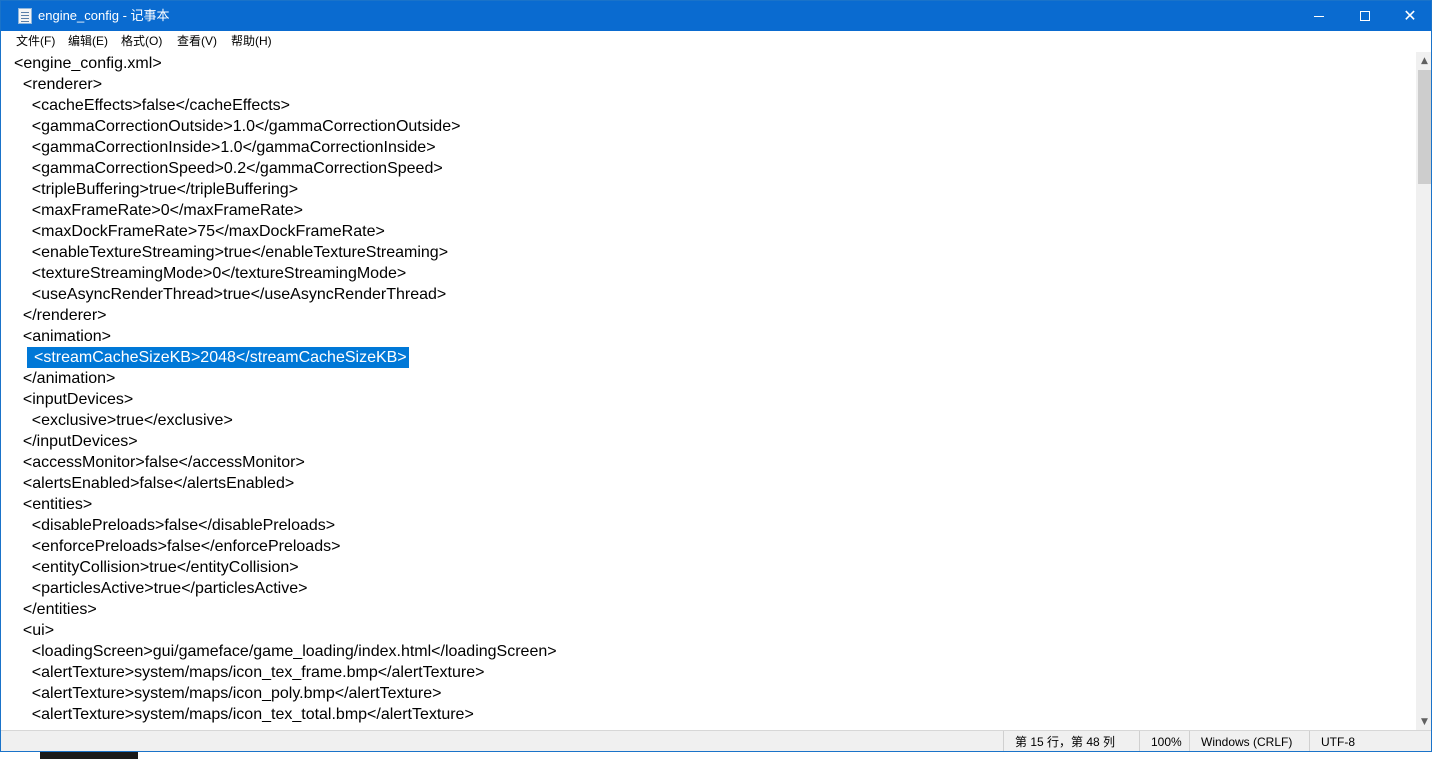 Image resolution: width=1440 pixels, height=759 pixels. Describe the element at coordinates (58, 84) in the screenshot. I see `text-line: <renderer>` at that location.